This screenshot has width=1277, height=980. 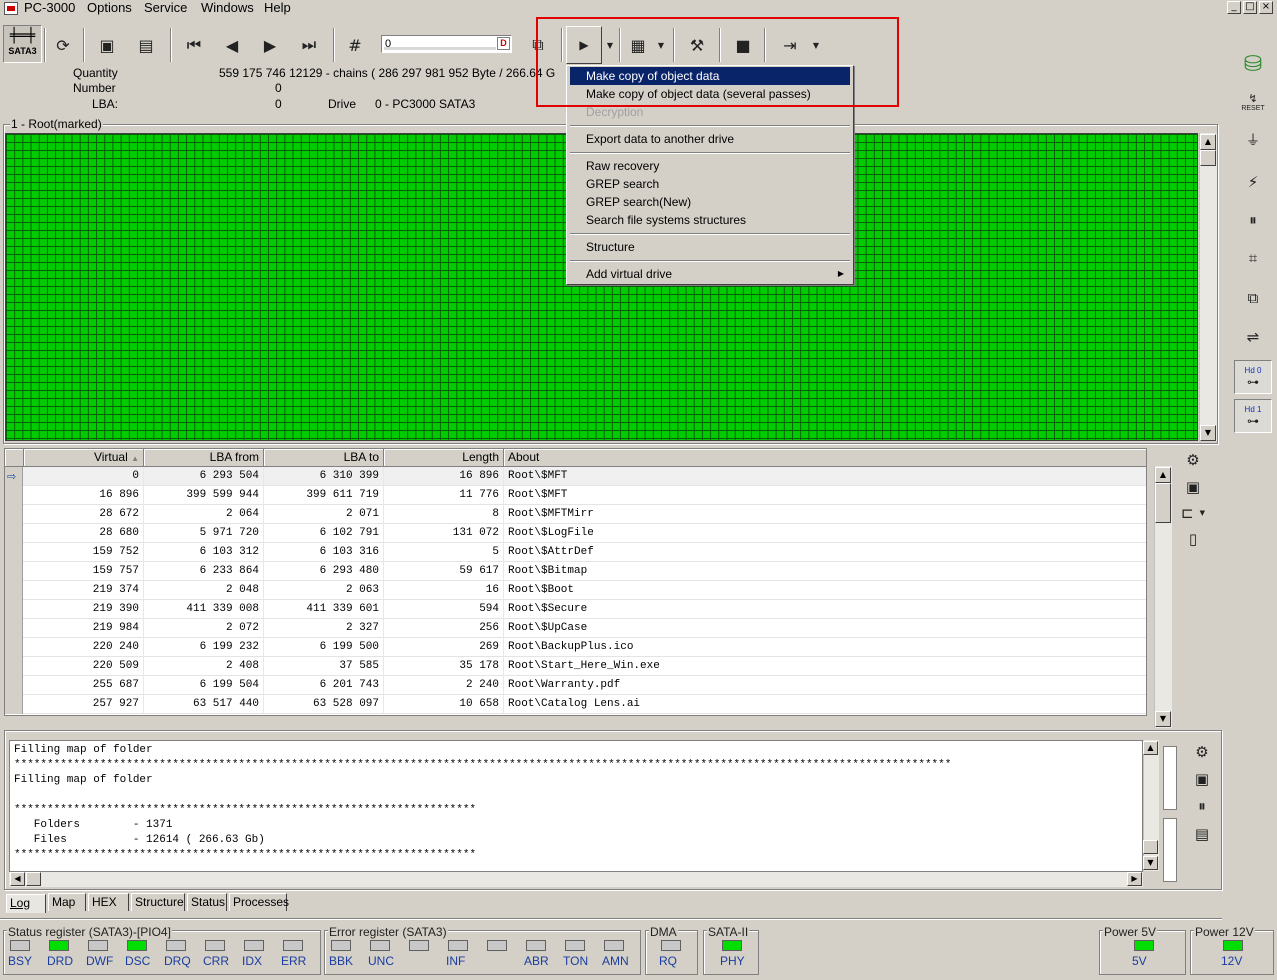 I want to click on hd0-button: Hd 0 ⊶, so click(x=1253, y=377).